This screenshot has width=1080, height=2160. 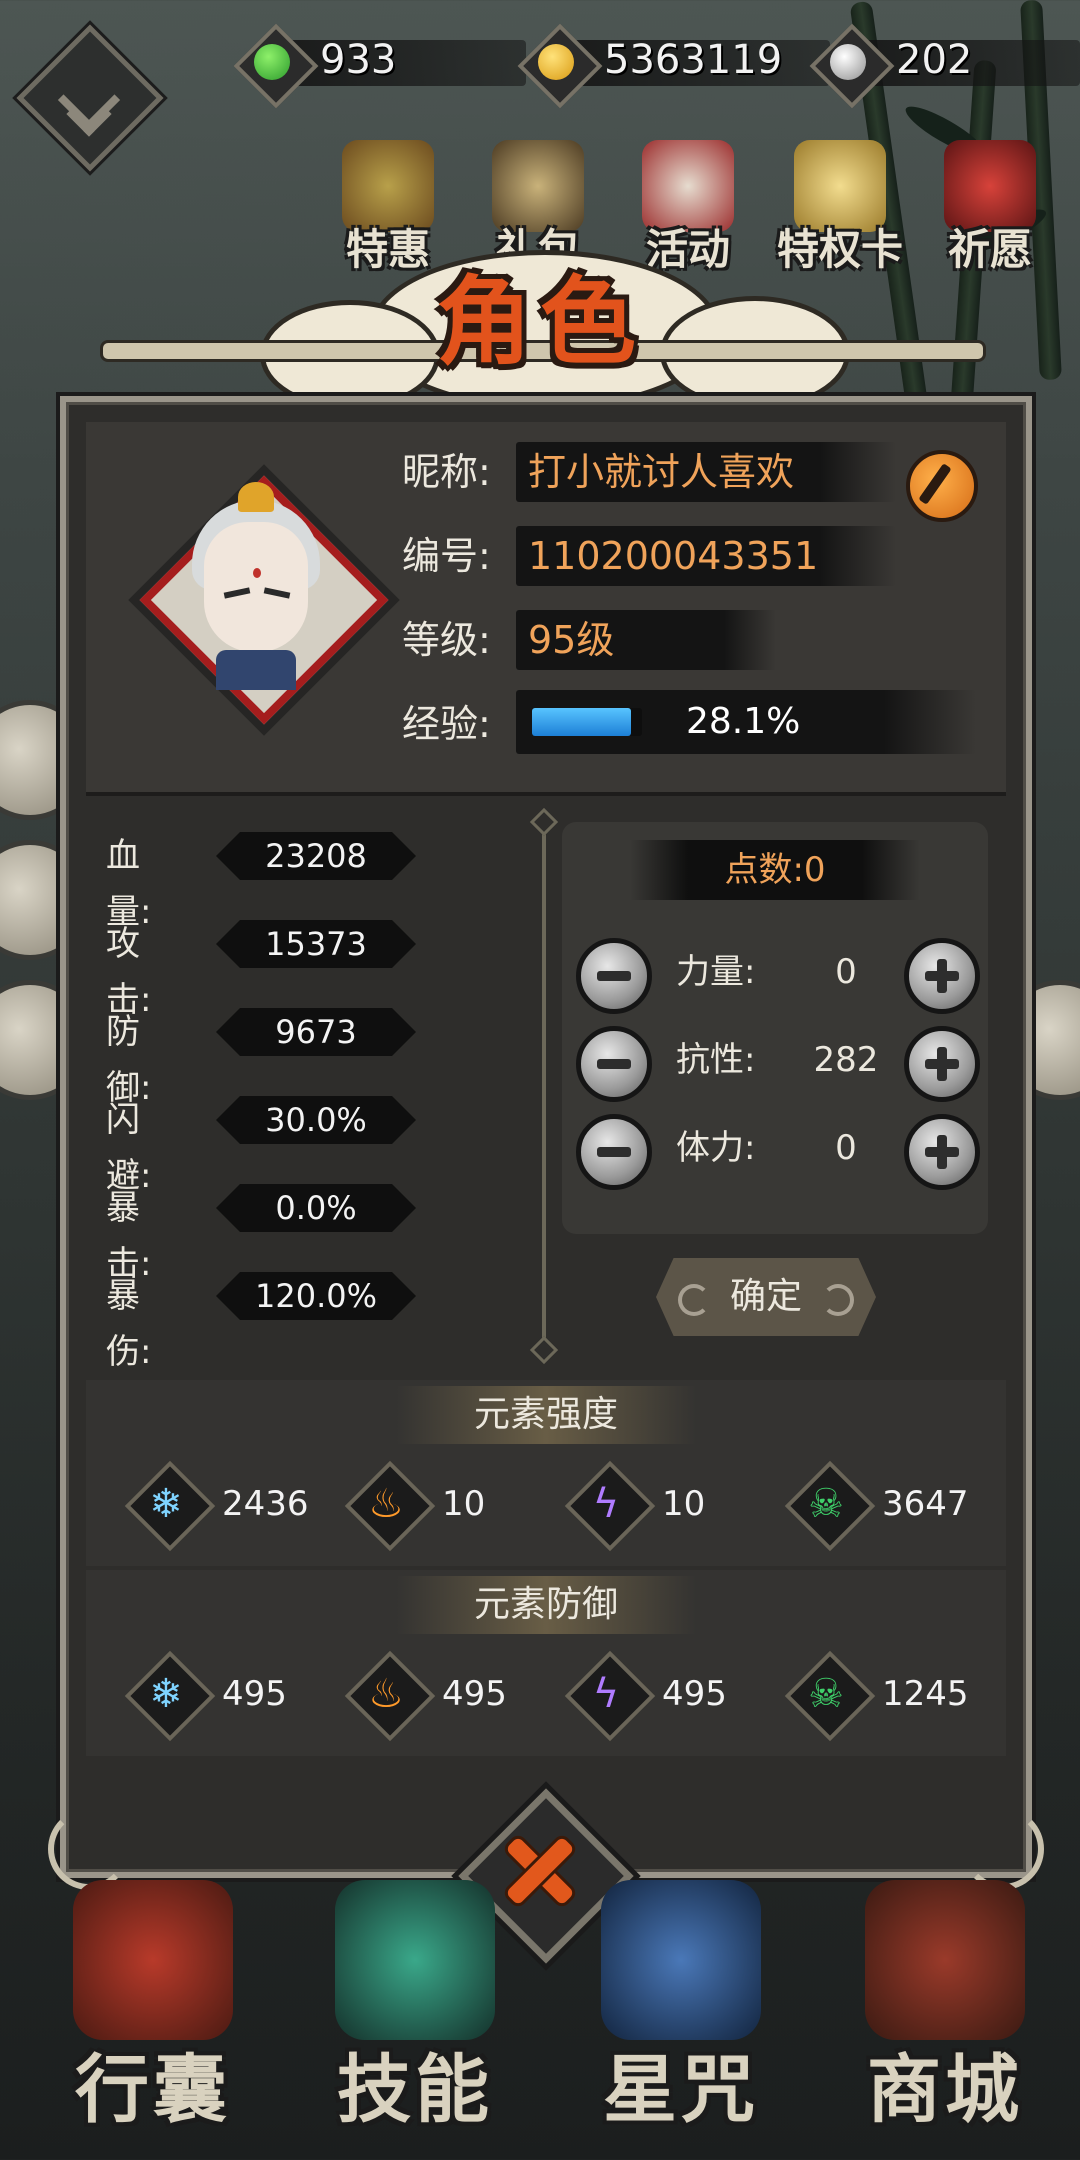 What do you see at coordinates (544, 1350) in the screenshot?
I see `scroll-arrow-down` at bounding box center [544, 1350].